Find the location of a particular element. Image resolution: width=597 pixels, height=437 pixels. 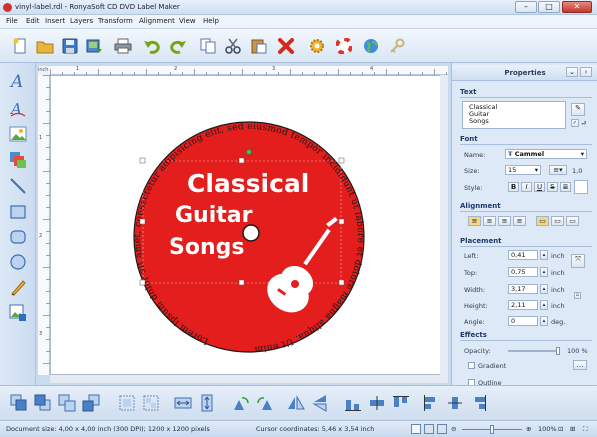

gradient-checkbox is located at coordinates (471, 365).